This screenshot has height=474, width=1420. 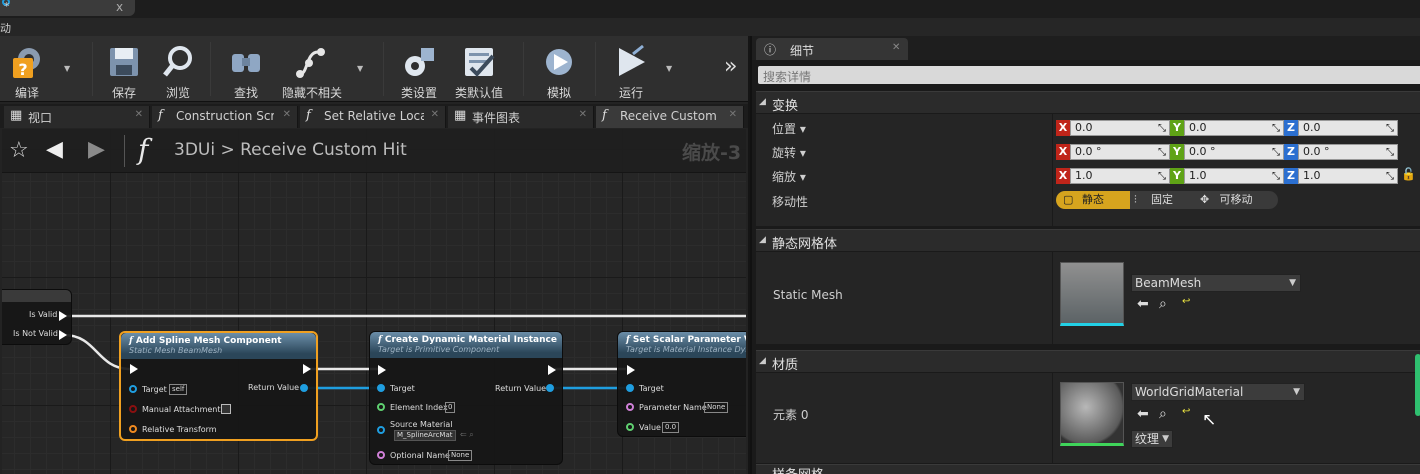 I want to click on star-icon: ☆, so click(x=19, y=150).